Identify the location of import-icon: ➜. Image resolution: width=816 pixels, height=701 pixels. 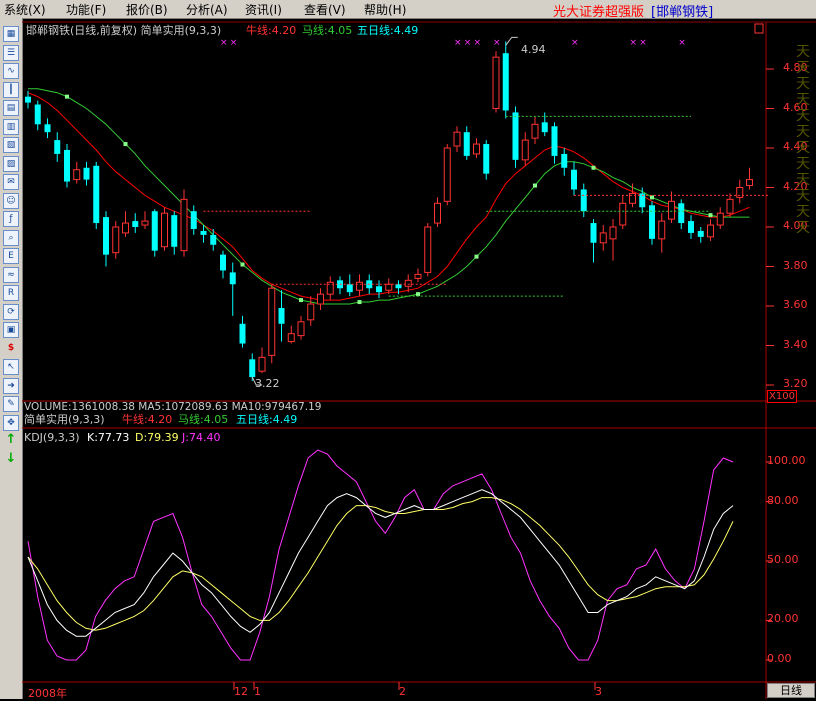
(11, 385).